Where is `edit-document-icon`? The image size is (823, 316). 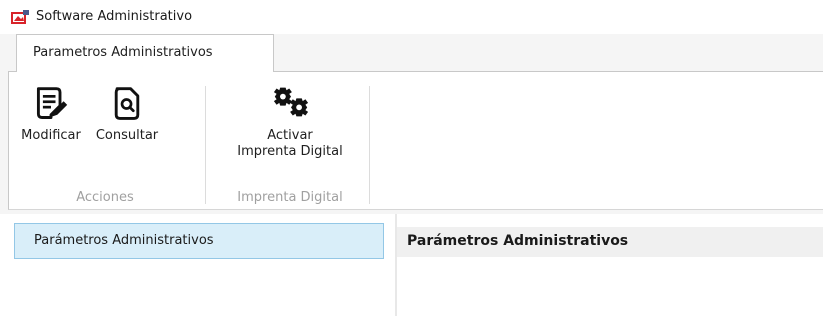
edit-document-icon is located at coordinates (52, 103).